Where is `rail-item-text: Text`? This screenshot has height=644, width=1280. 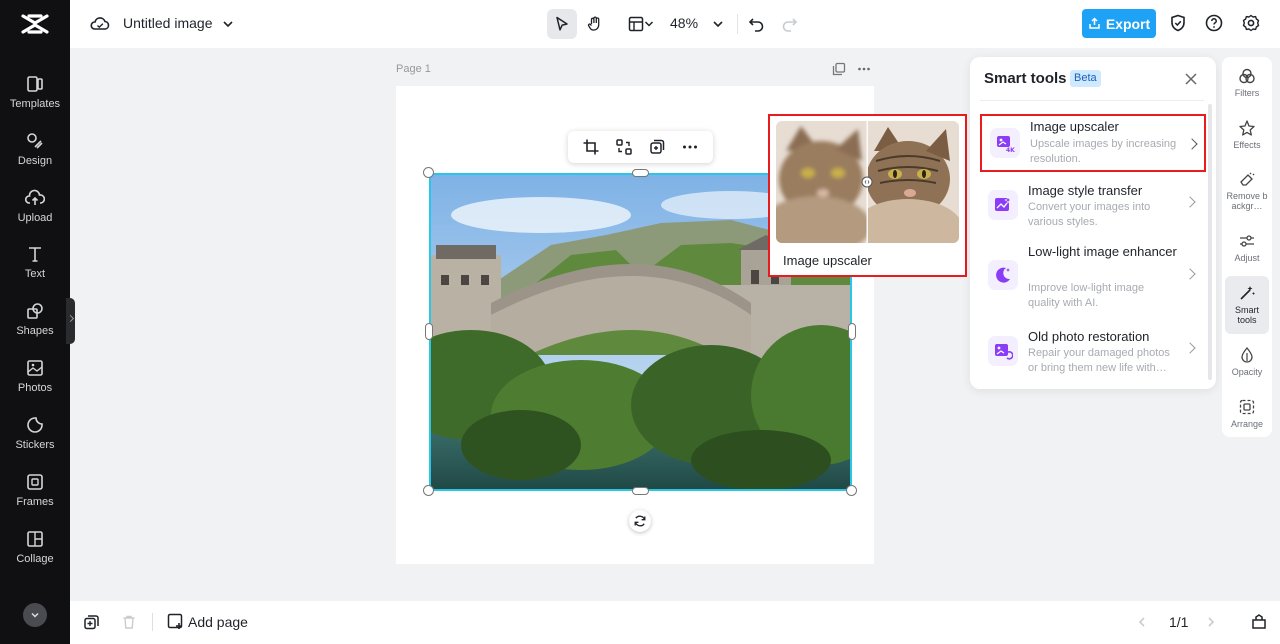
rail-item-text: Text is located at coordinates (35, 266).